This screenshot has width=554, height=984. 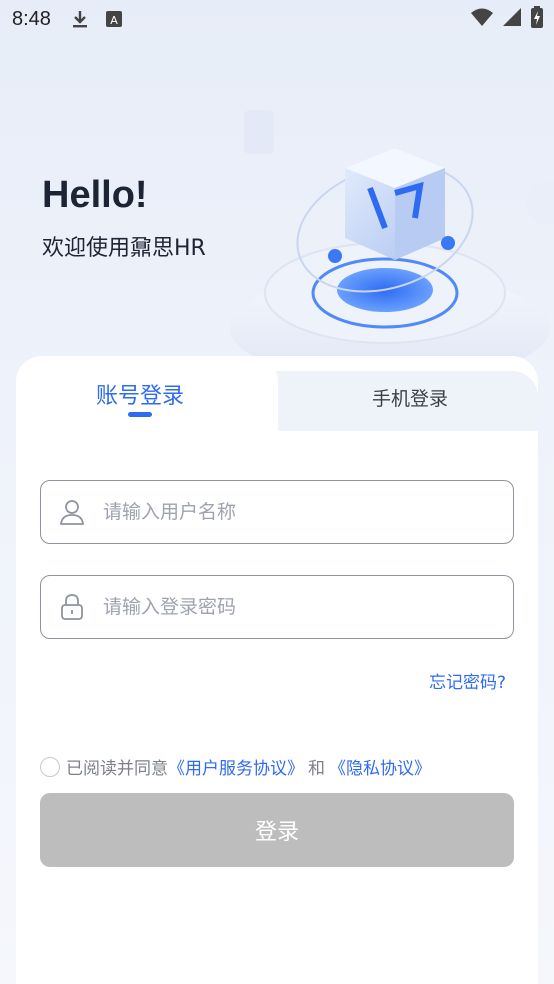 I want to click on status-time: 8:48, so click(x=31, y=18).